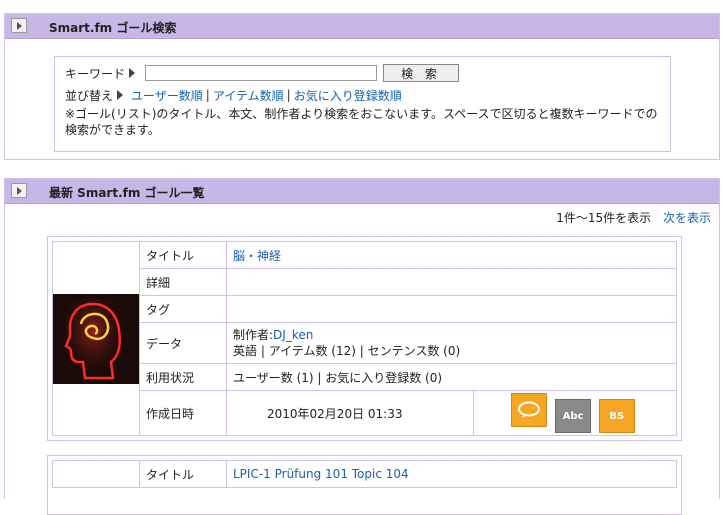 The height and width of the screenshot is (515, 723). I want to click on goal-title-link: 脳・神経, so click(257, 256).